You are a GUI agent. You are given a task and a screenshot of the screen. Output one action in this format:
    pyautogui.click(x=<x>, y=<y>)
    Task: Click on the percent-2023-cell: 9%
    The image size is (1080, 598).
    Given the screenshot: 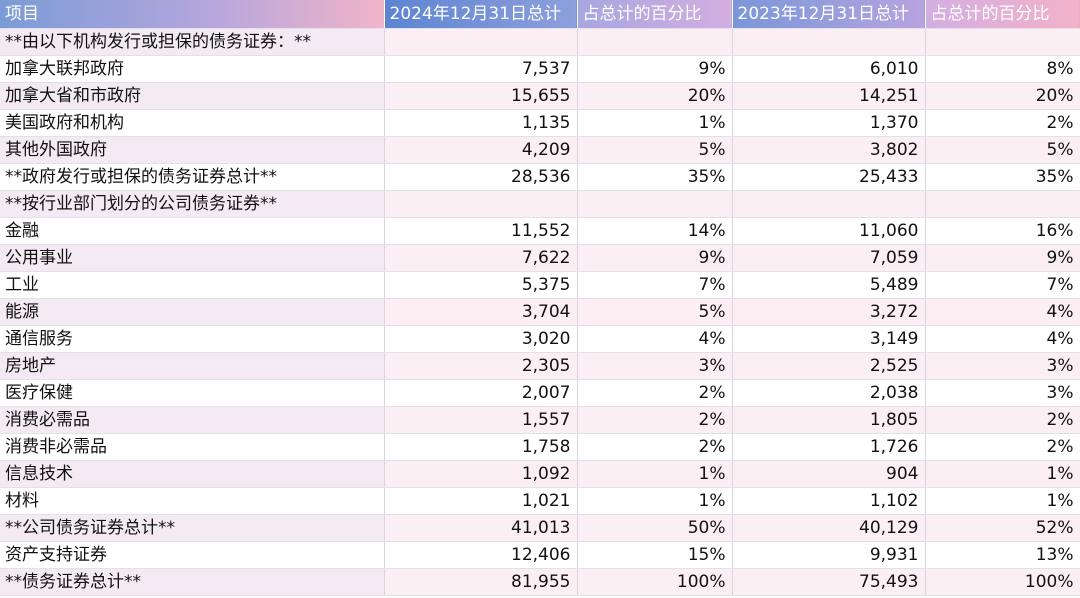 What is the action you would take?
    pyautogui.click(x=1002, y=258)
    